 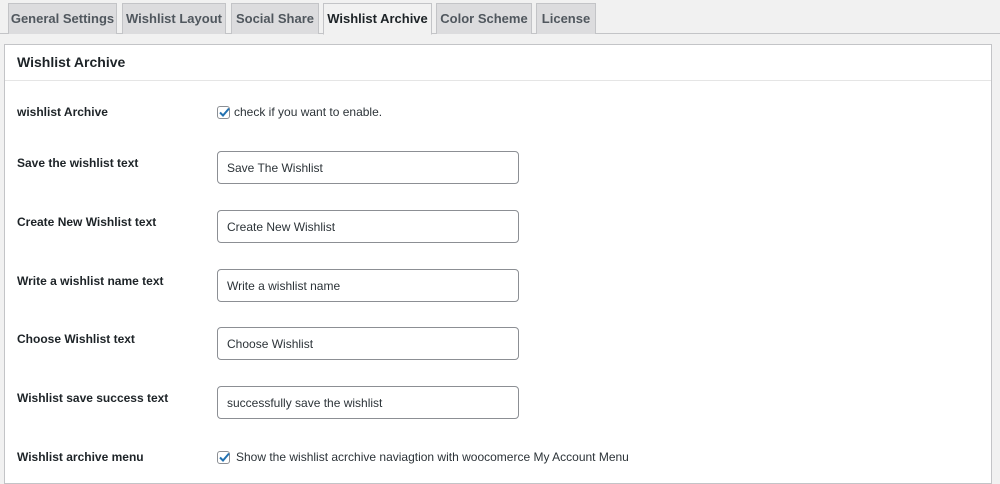 I want to click on archive-enable-checkbox, so click(x=223, y=112).